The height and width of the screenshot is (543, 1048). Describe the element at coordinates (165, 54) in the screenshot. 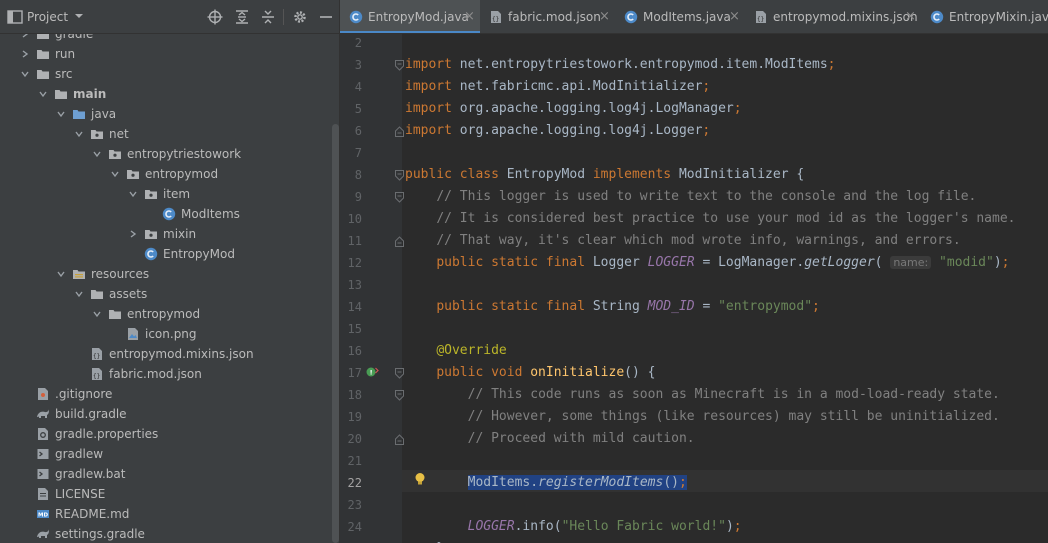

I see `tree-item: run` at that location.